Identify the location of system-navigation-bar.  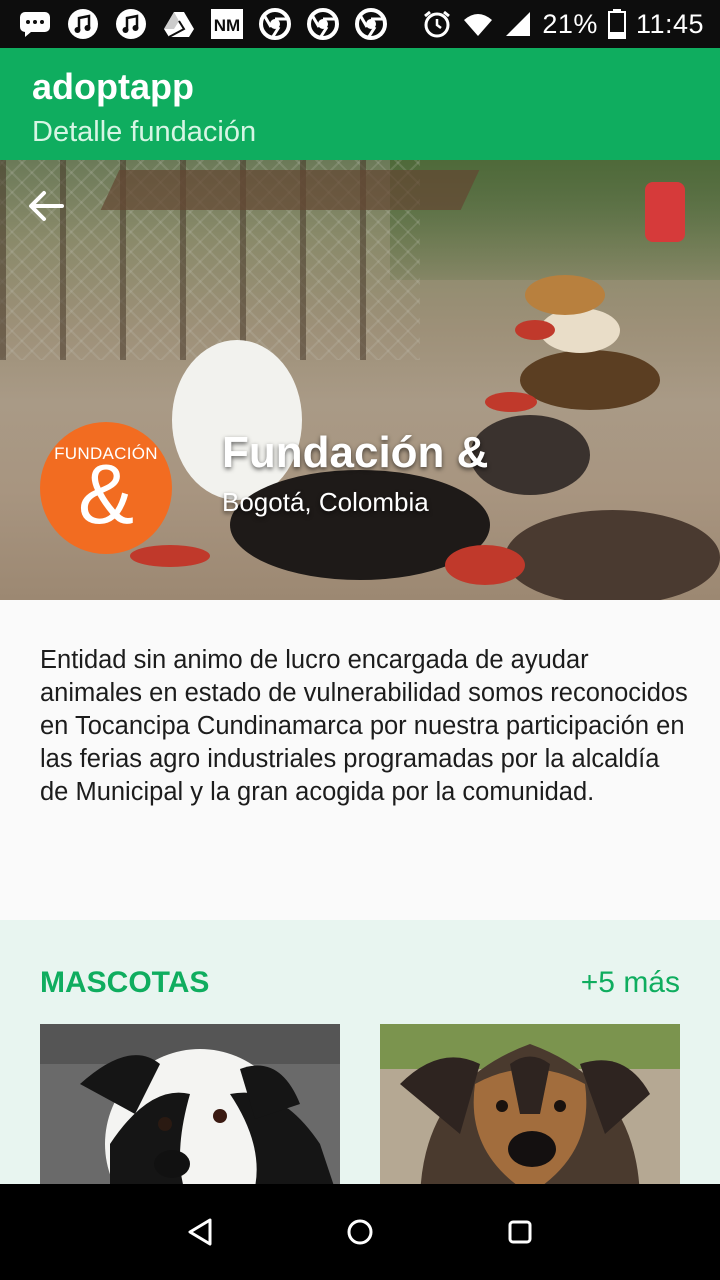
(360, 1232).